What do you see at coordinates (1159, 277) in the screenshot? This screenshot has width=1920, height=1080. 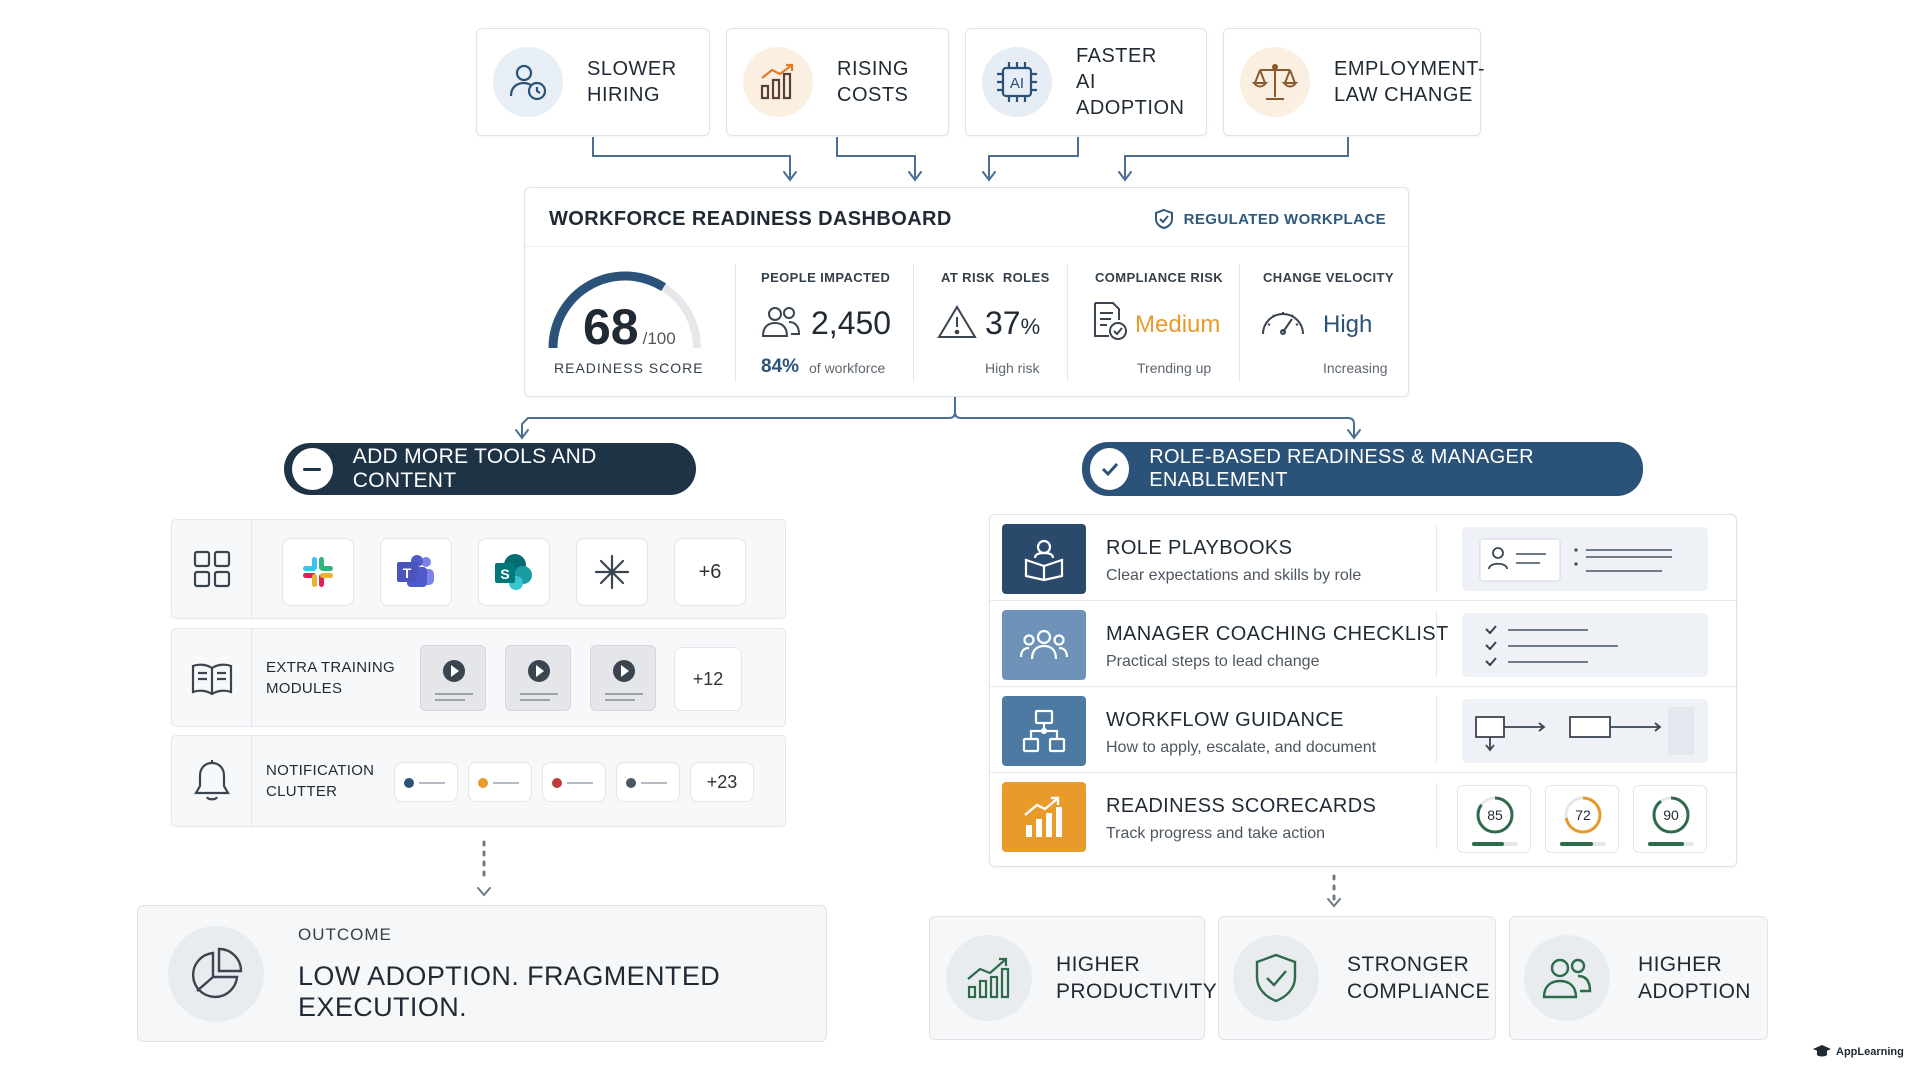 I see `compliance-risk-heading: COMPLIANCE RISK` at bounding box center [1159, 277].